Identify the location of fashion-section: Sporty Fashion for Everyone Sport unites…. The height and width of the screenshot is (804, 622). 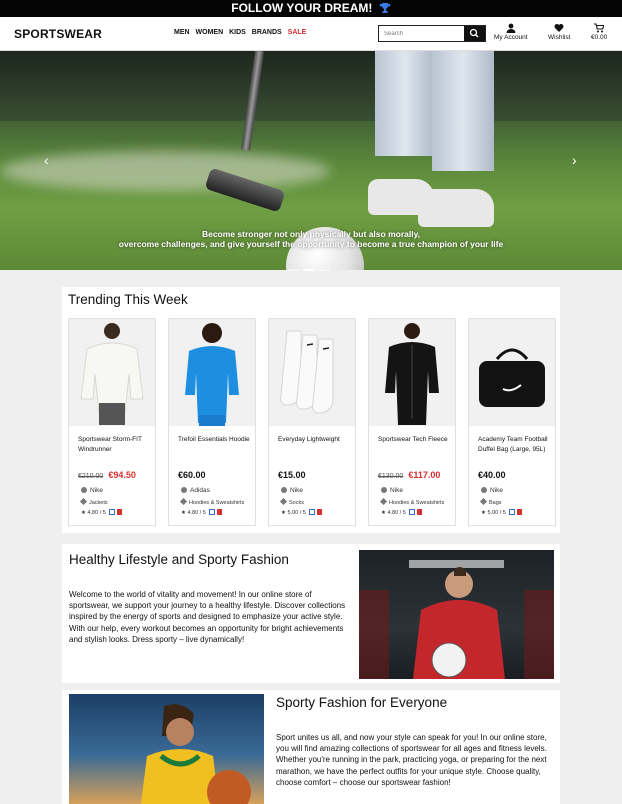
(311, 747).